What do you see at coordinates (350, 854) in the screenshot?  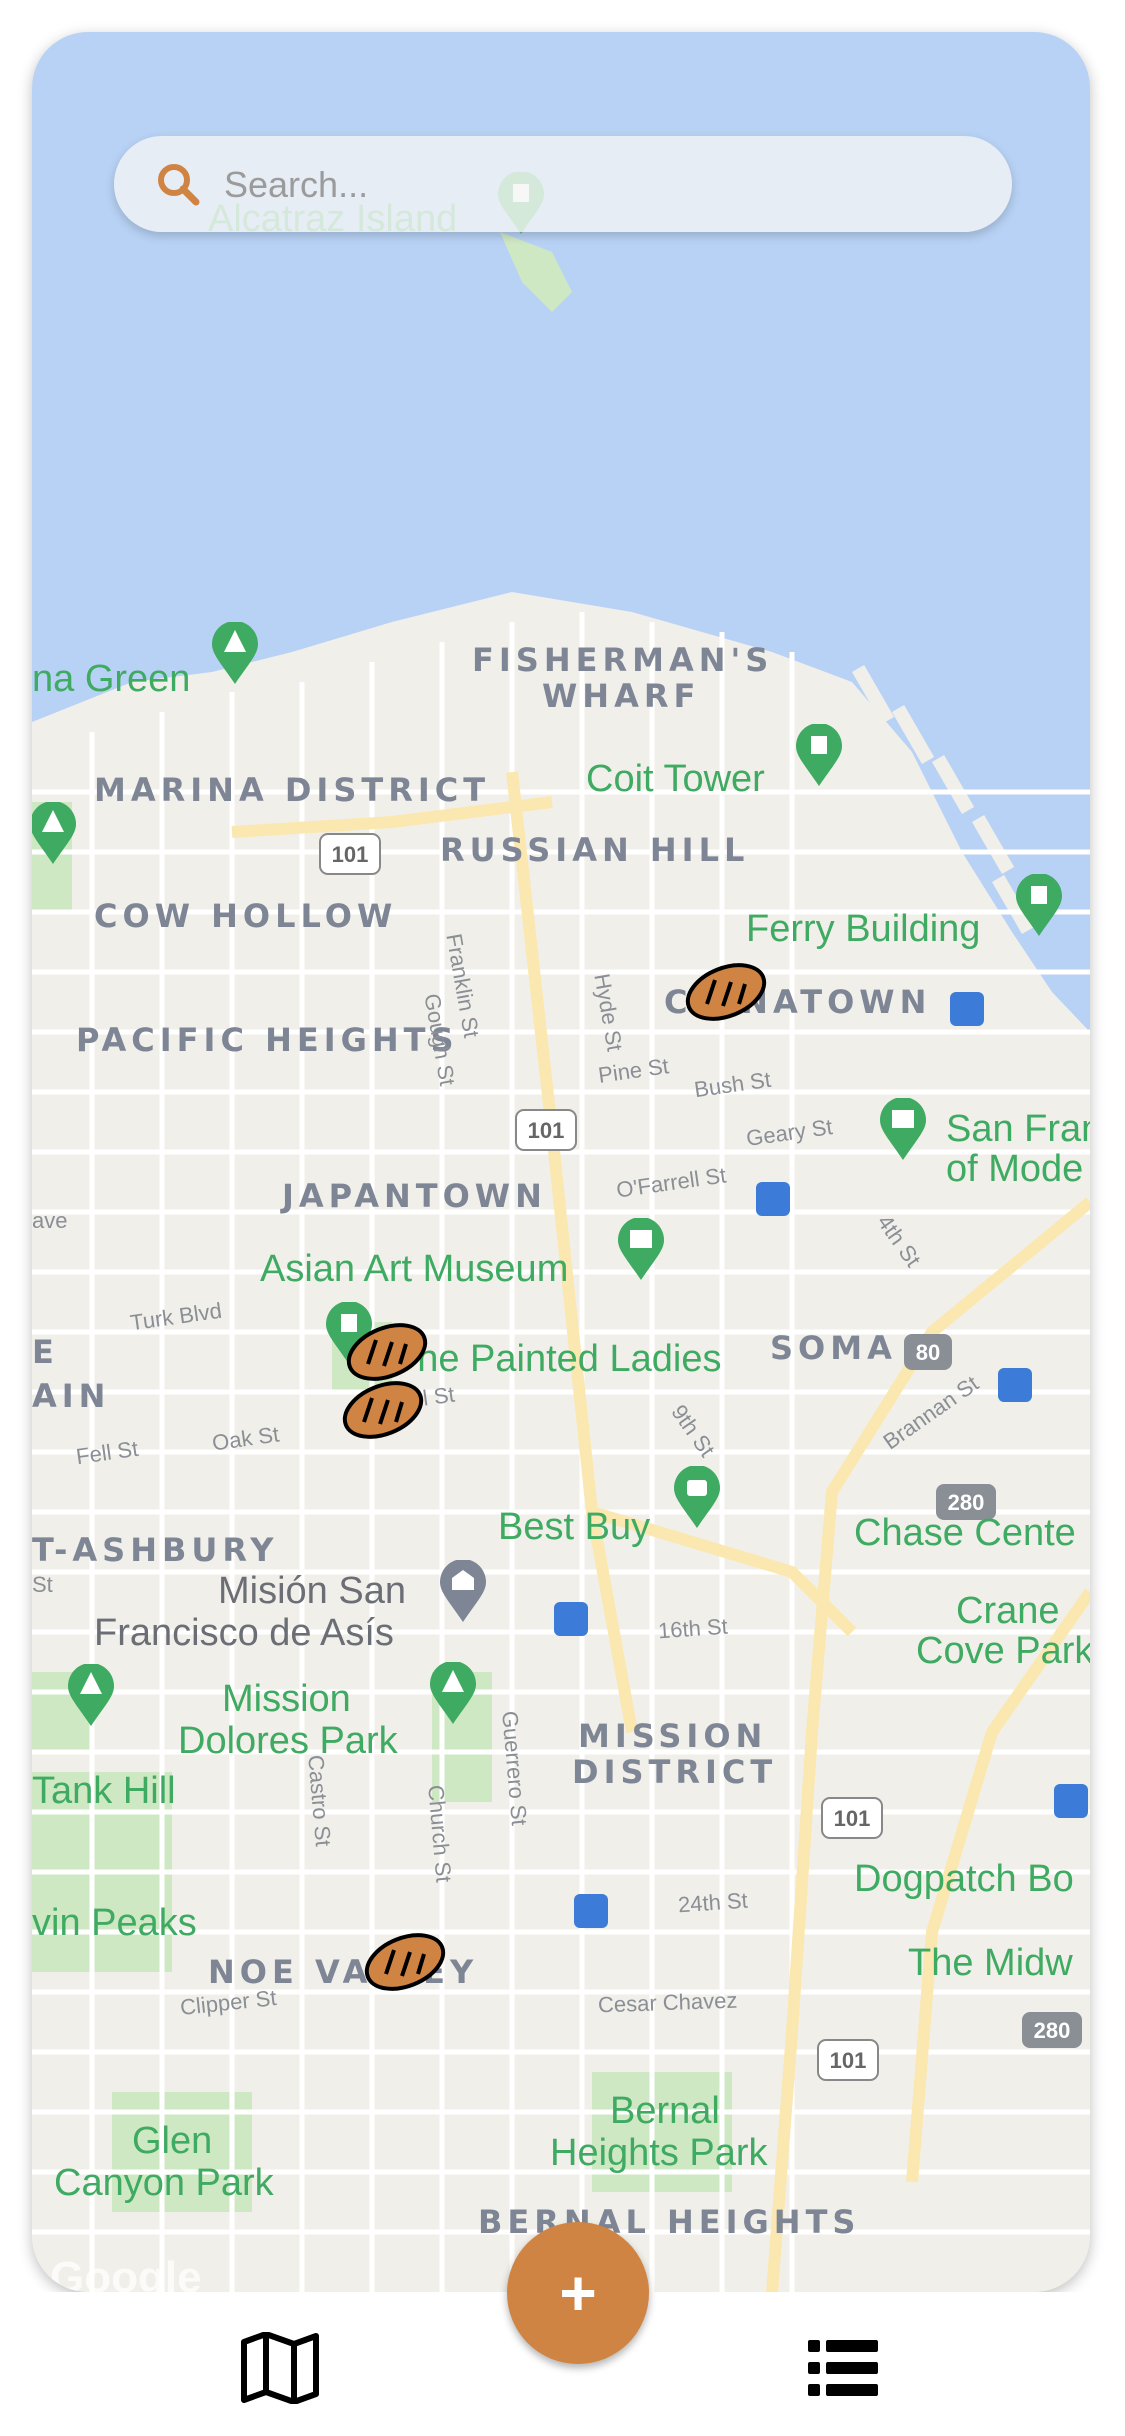 I see `shield-101-text: 101` at bounding box center [350, 854].